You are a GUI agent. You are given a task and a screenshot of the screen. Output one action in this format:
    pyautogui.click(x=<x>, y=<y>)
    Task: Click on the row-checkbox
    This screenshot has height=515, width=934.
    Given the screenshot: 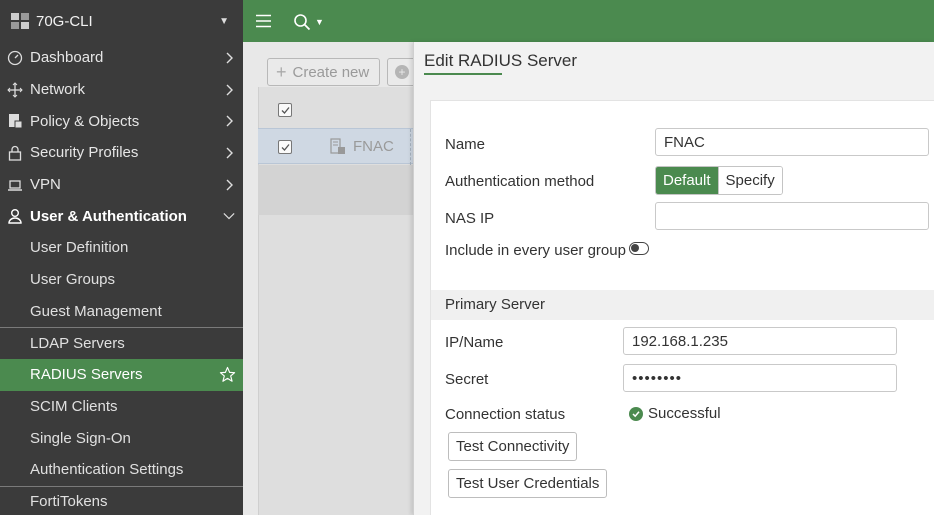 What is the action you would take?
    pyautogui.click(x=285, y=147)
    